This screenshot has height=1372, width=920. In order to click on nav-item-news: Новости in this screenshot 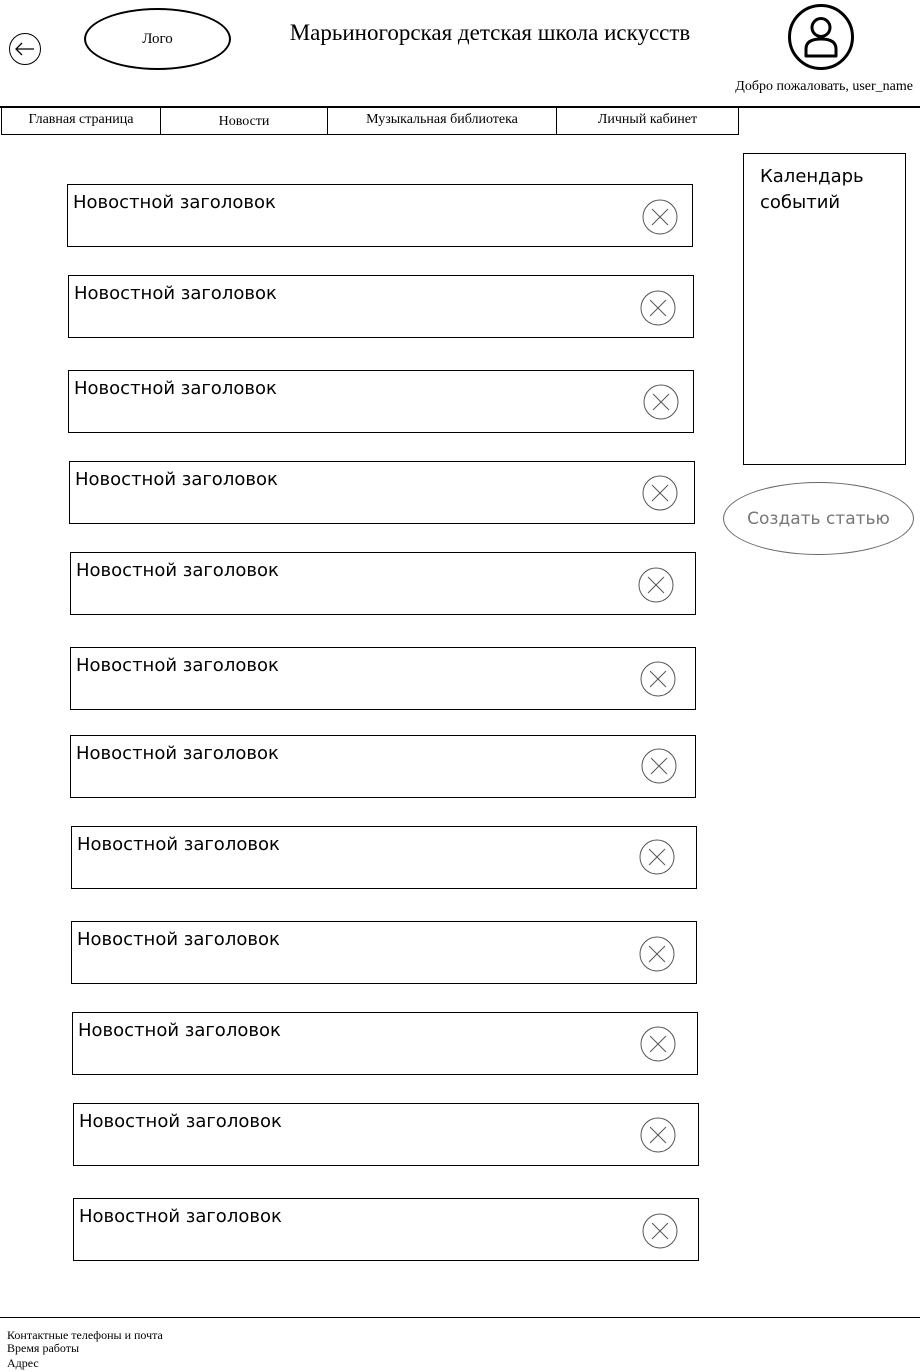, I will do `click(244, 121)`.